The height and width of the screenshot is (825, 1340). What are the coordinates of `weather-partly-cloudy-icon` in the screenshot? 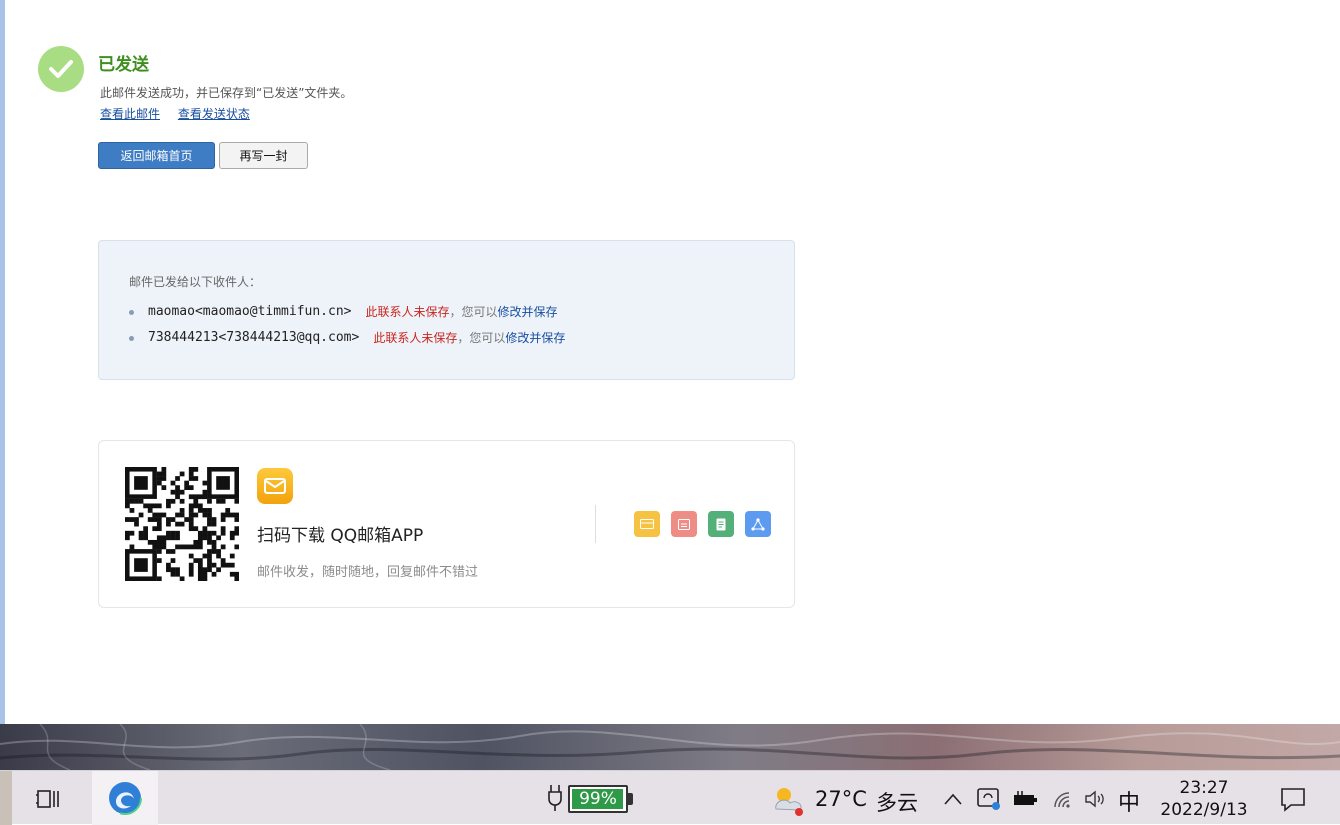 It's located at (788, 800).